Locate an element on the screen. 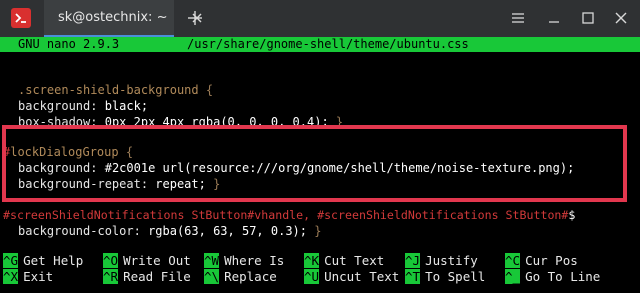  shortcut-cur-pos: ^C Cur Pos is located at coordinates (541, 261).